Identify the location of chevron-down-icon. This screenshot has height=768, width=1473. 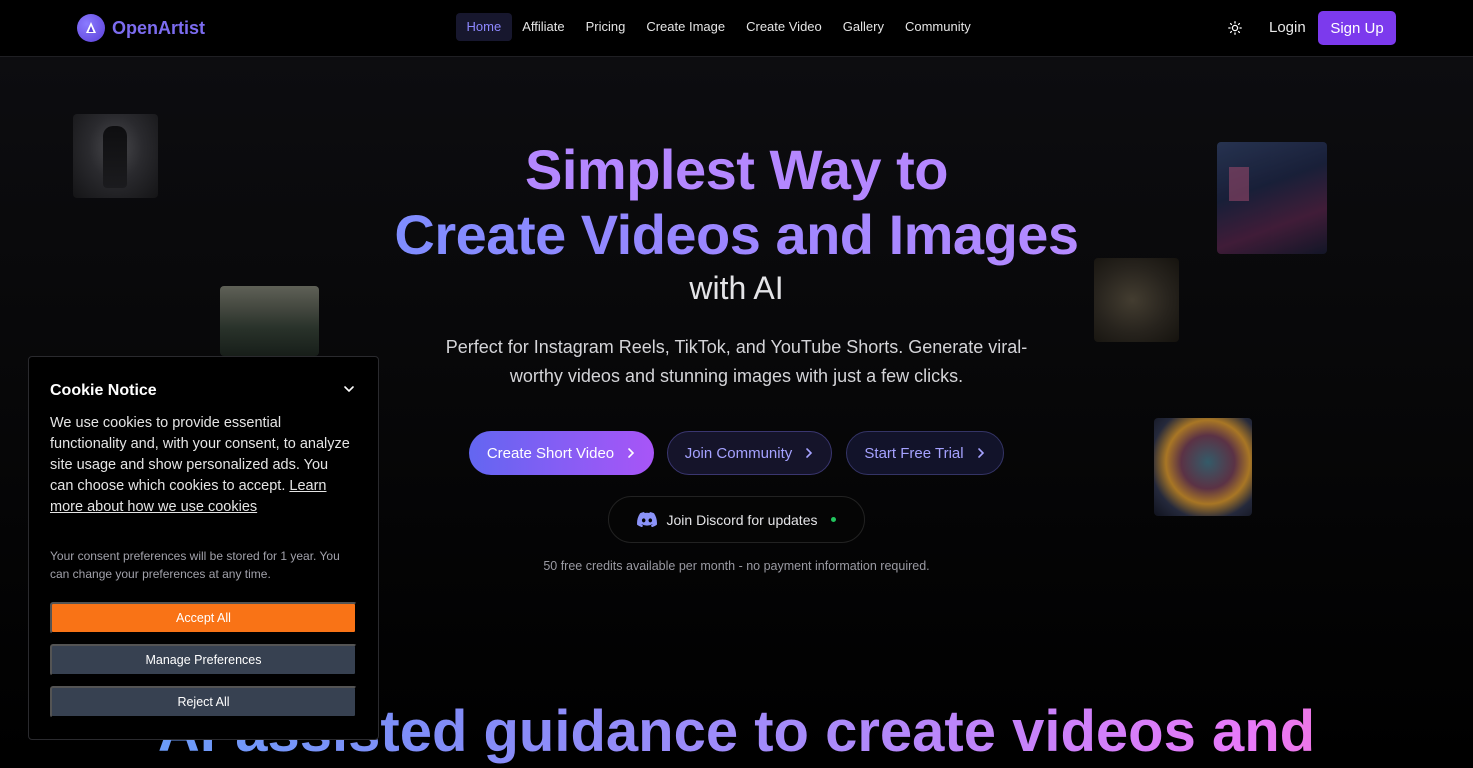
(349, 389).